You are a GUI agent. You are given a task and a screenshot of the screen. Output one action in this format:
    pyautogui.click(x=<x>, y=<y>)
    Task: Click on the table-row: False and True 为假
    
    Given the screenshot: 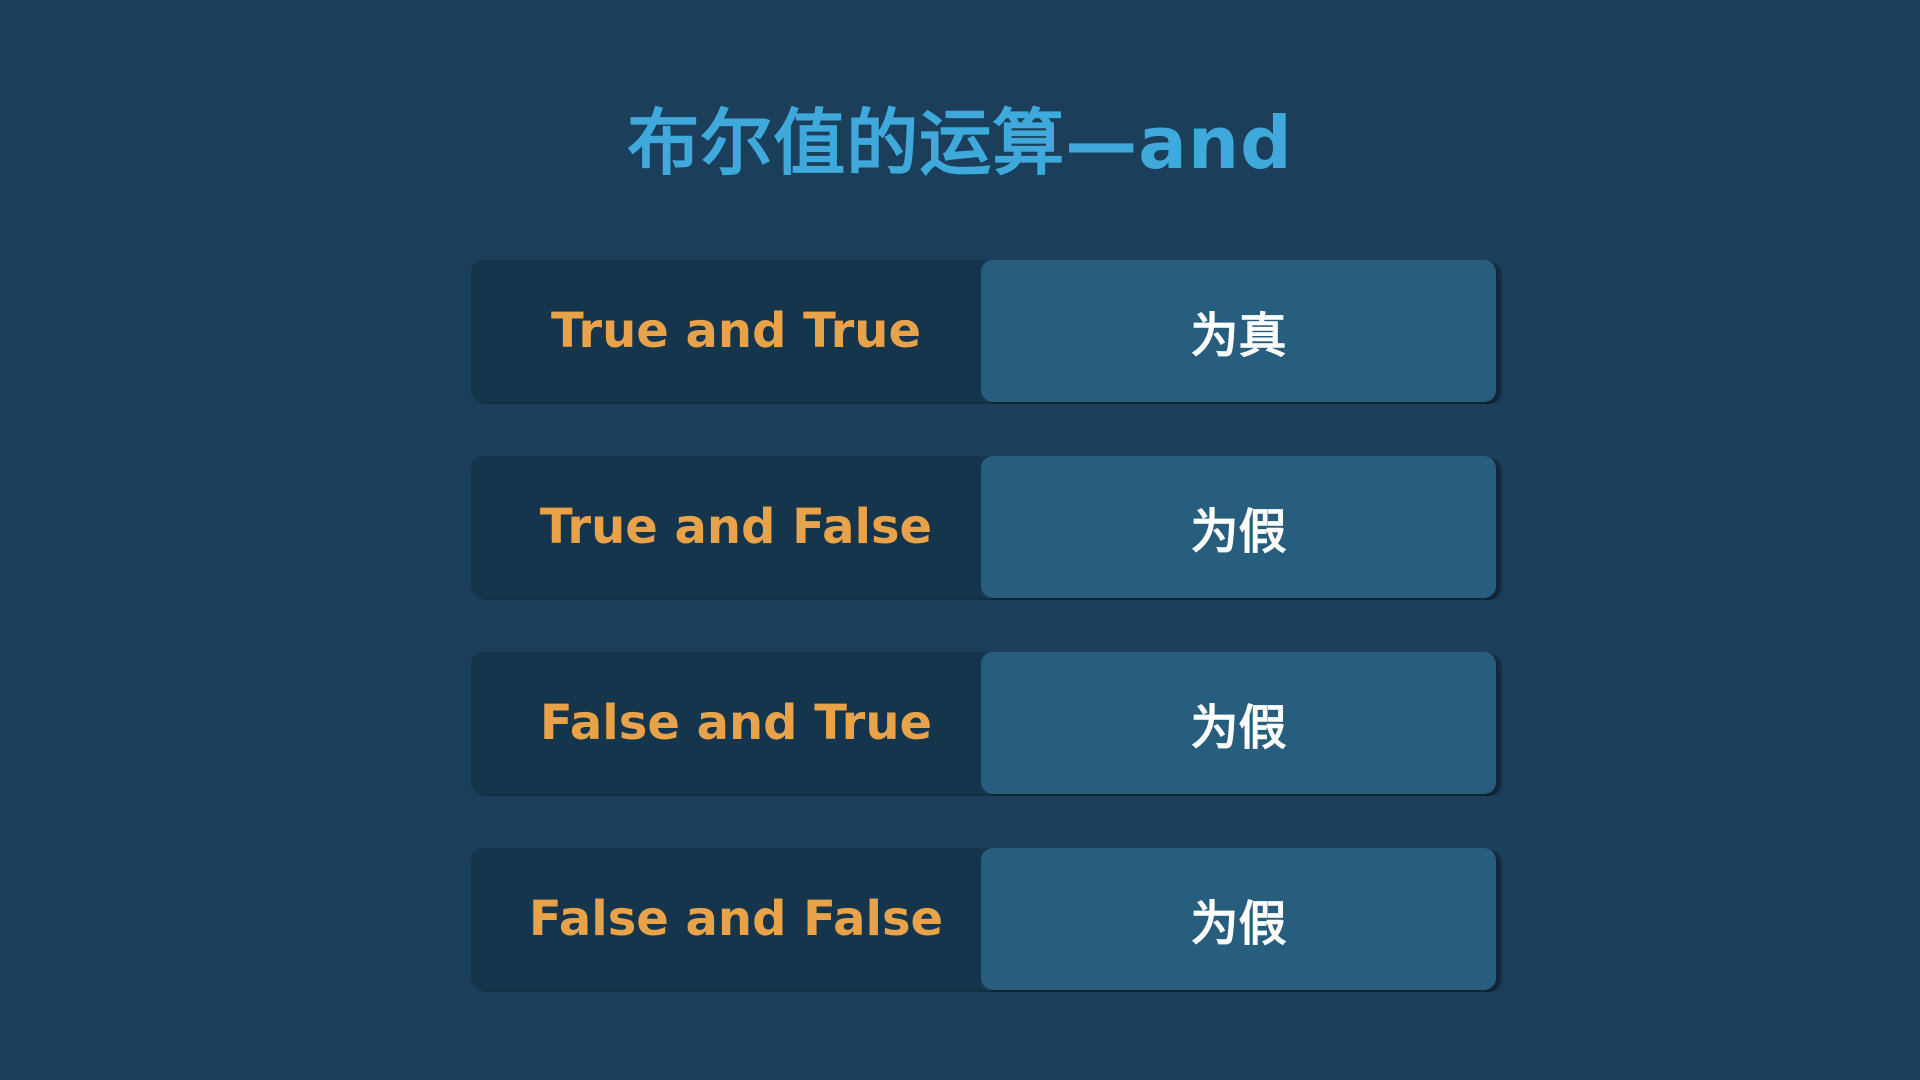 What is the action you would take?
    pyautogui.click(x=985, y=723)
    